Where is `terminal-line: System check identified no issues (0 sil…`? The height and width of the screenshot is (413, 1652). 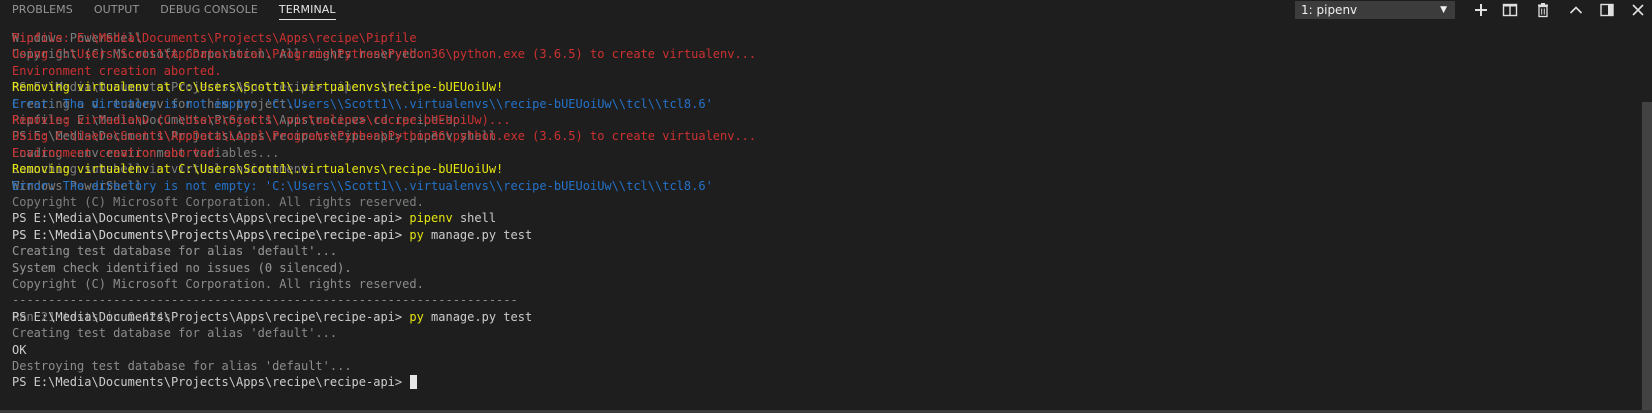
terminal-line: System check identified no issues (0 sil… is located at coordinates (182, 267).